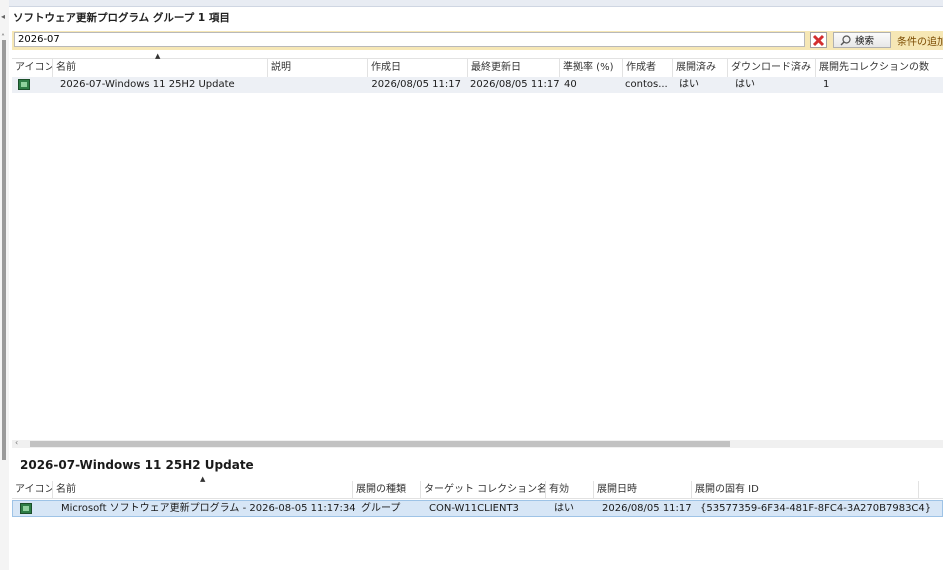  What do you see at coordinates (513, 68) in the screenshot?
I see `column-header-modified: 最終更新日` at bounding box center [513, 68].